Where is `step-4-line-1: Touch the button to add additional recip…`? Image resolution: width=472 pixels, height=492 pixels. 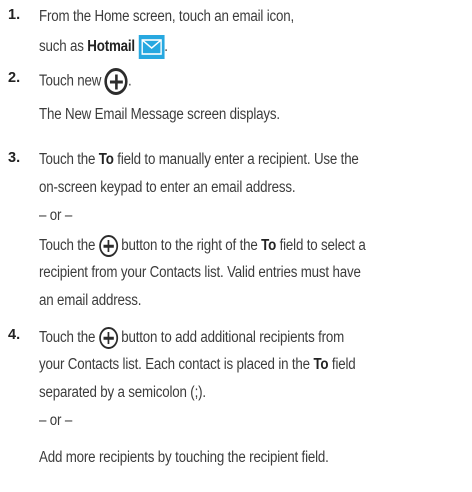
step-4-line-1: Touch the button to add additional recip… is located at coordinates (191, 338).